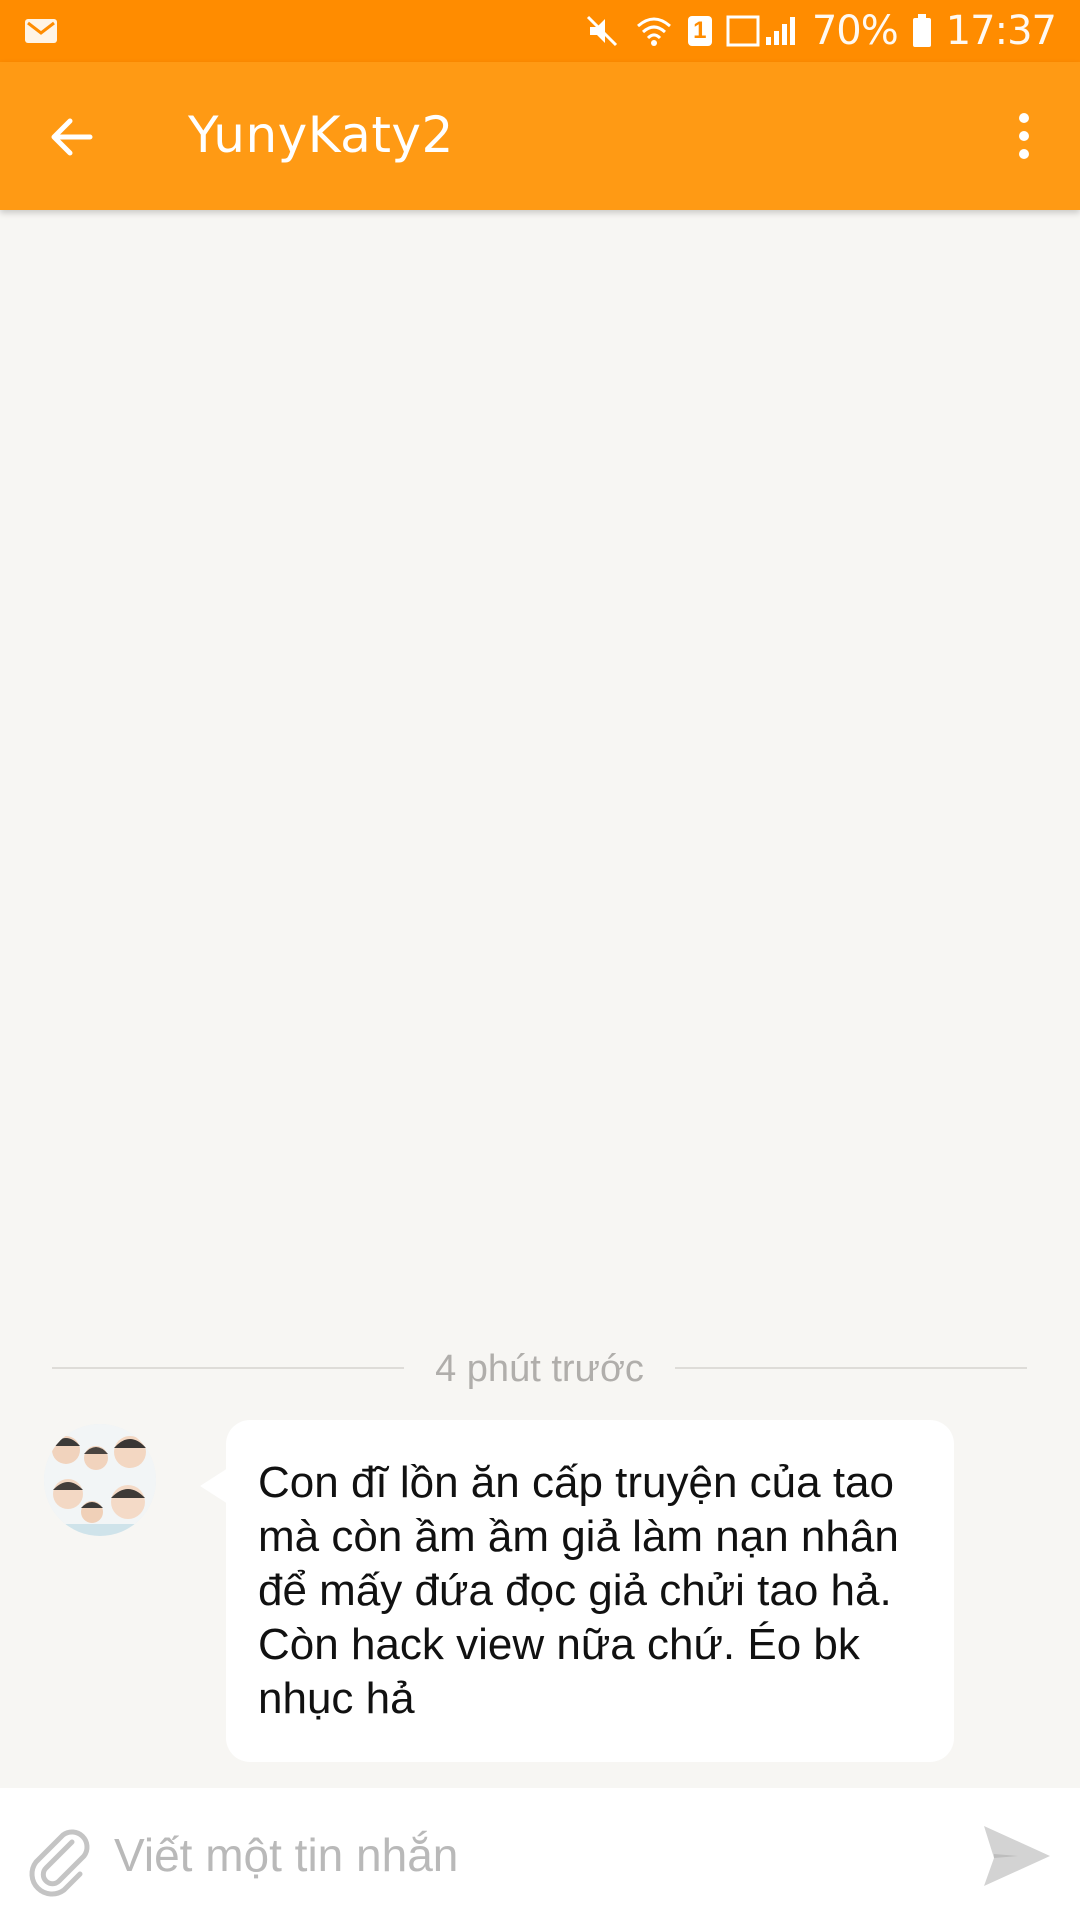  Describe the element at coordinates (1001, 31) in the screenshot. I see `clock: 17:37` at that location.